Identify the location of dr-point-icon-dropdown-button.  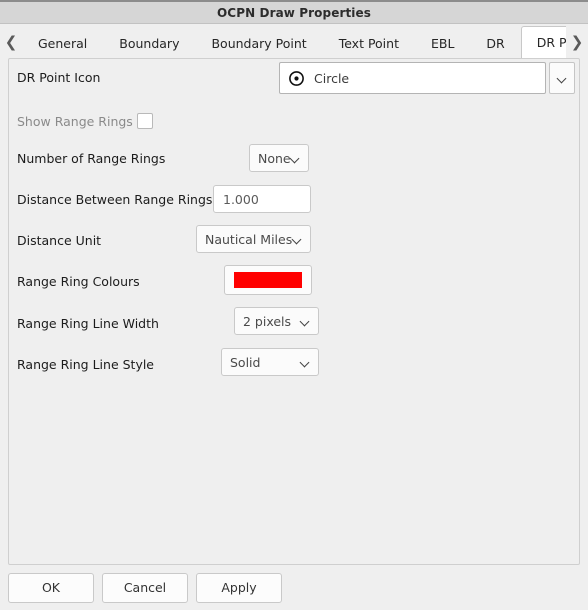
(562, 78).